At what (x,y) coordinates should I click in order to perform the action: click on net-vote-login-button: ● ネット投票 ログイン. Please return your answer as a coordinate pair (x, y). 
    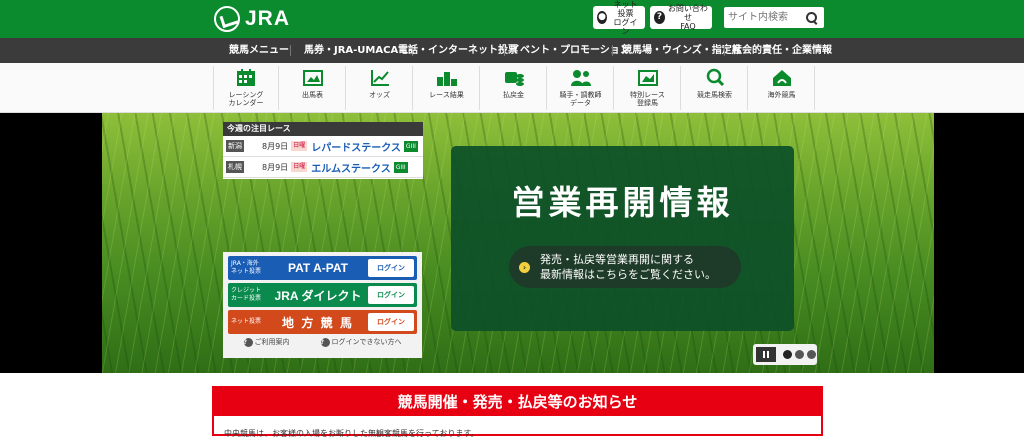
    Looking at the image, I should click on (619, 18).